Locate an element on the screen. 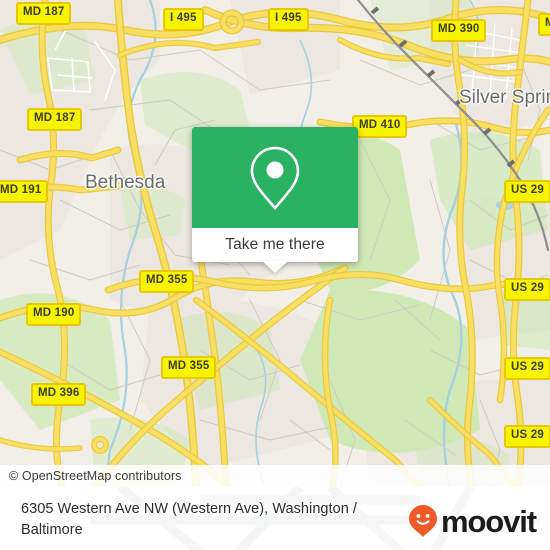  map-attribution-bar: © OpenStreetMap contributors is located at coordinates (275, 476).